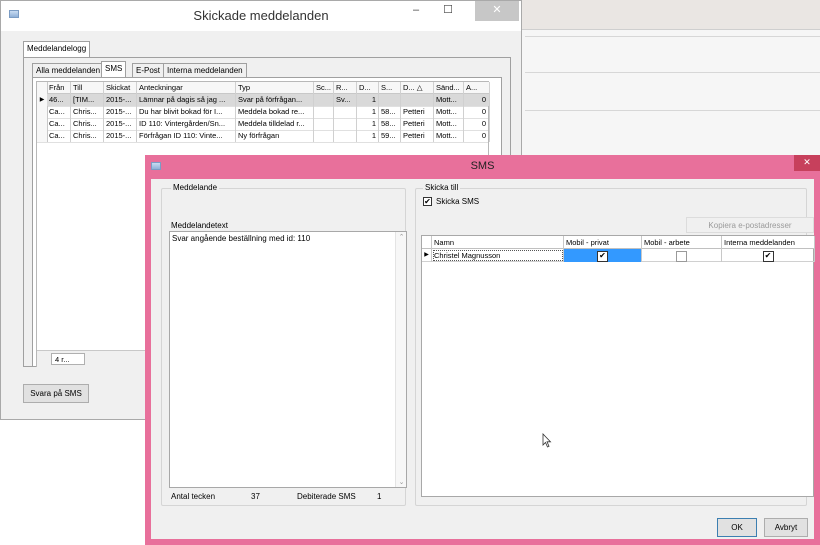  What do you see at coordinates (400, 359) in the screenshot?
I see `textarea-scrollbar: ⌃ ⌄` at bounding box center [400, 359].